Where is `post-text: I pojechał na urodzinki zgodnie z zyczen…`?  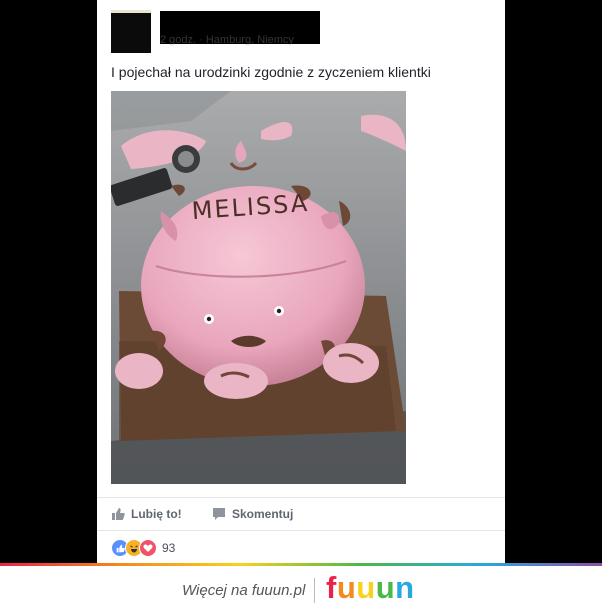
post-text: I pojechał na urodzinki zgodnie z zyczen… is located at coordinates (271, 72).